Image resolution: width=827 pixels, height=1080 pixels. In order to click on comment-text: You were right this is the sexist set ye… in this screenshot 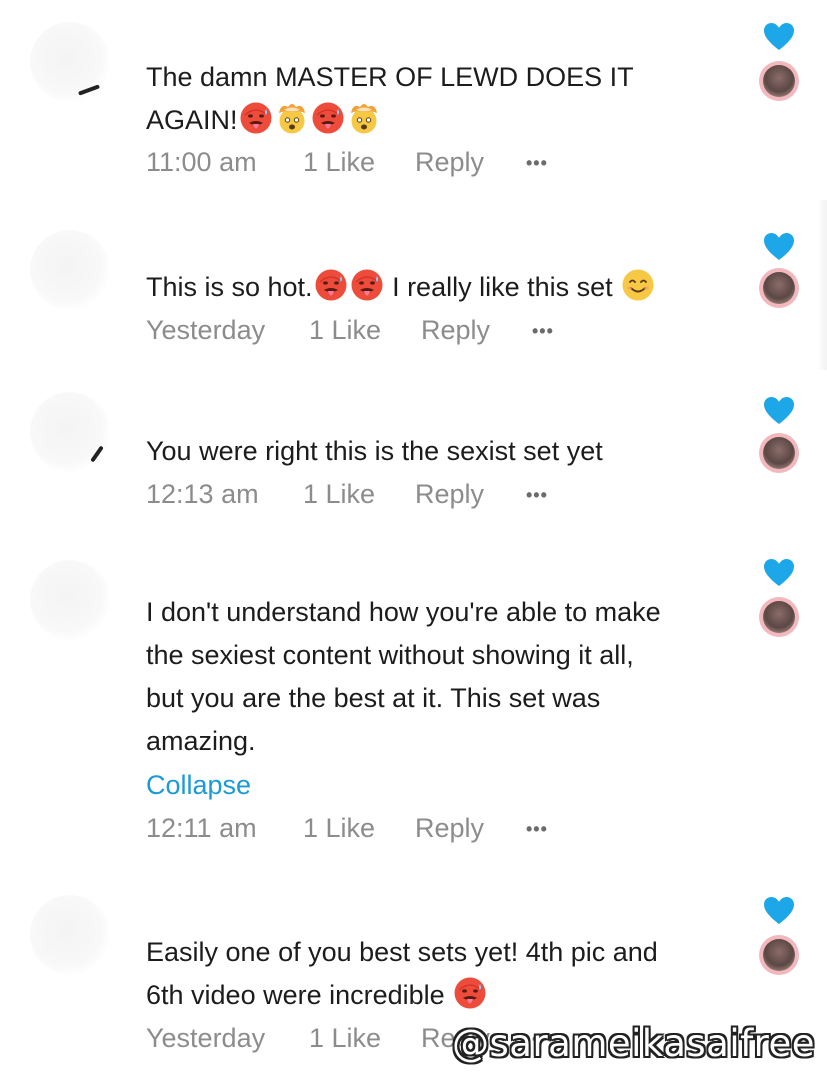, I will do `click(374, 451)`.